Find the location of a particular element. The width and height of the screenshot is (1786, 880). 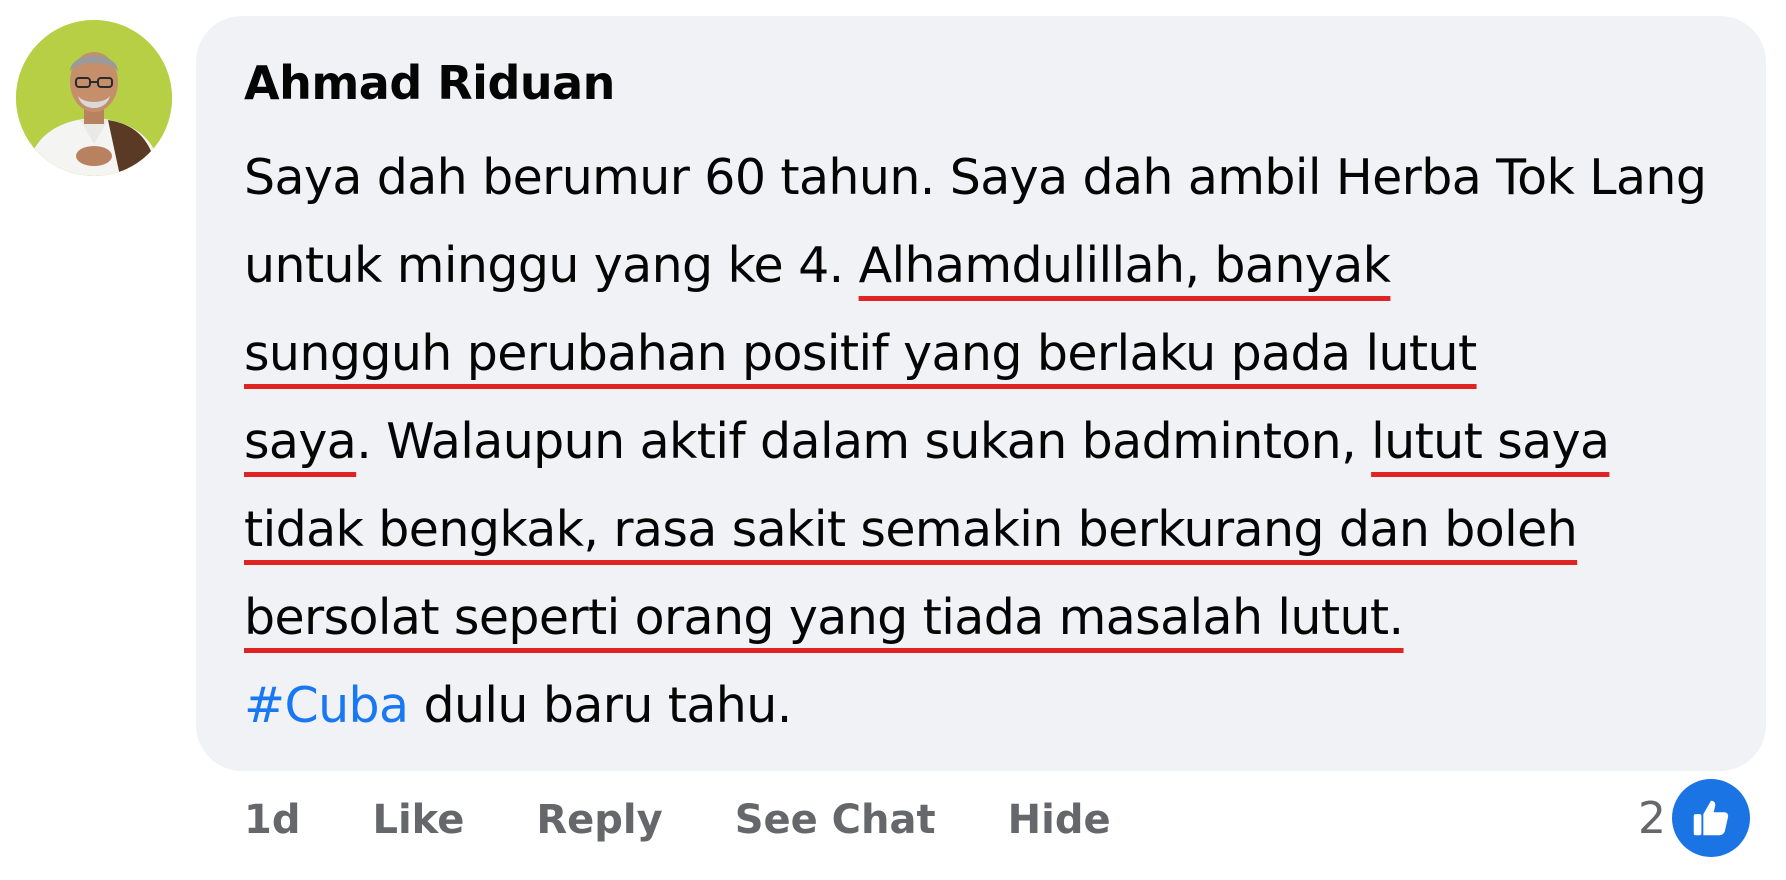

hashtag-link: #Cuba is located at coordinates (326, 705).